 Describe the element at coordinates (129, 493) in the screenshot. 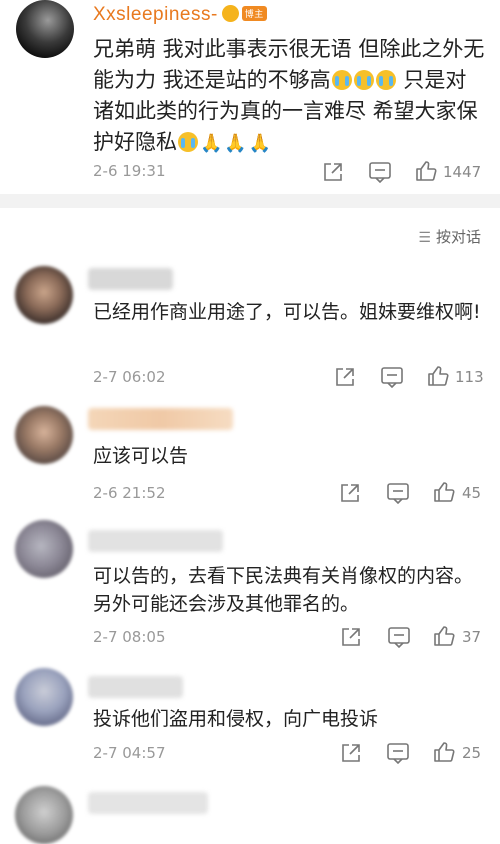

I see `comment-time: 2-6 21:52` at that location.